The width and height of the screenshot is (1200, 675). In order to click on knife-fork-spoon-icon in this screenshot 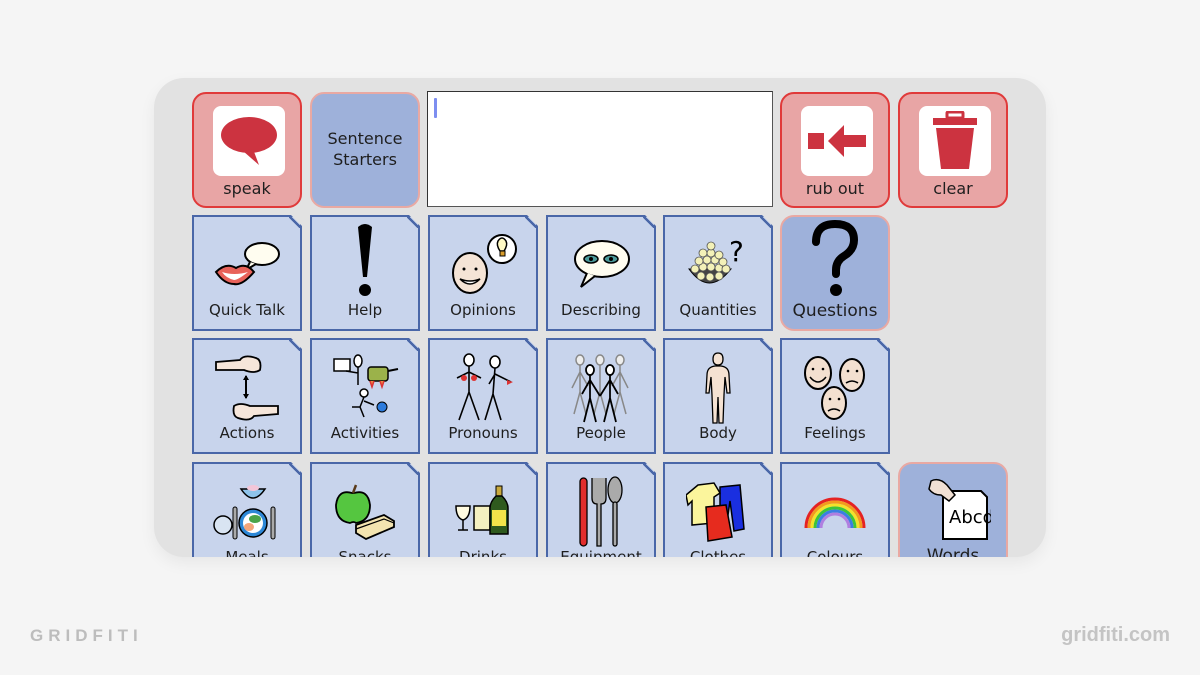, I will do `click(601, 512)`.